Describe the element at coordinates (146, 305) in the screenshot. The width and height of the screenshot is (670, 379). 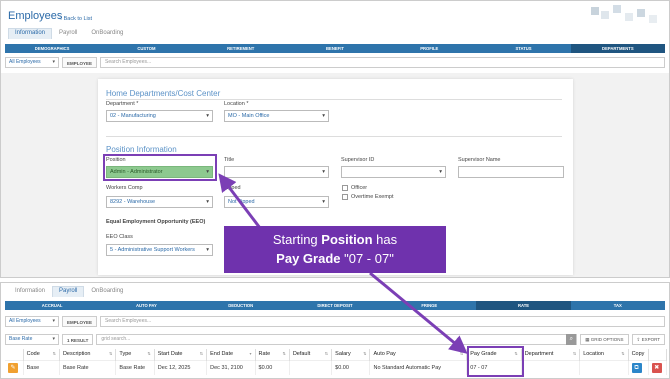
I see `subnav-auto-pay: AUTO PAY` at that location.